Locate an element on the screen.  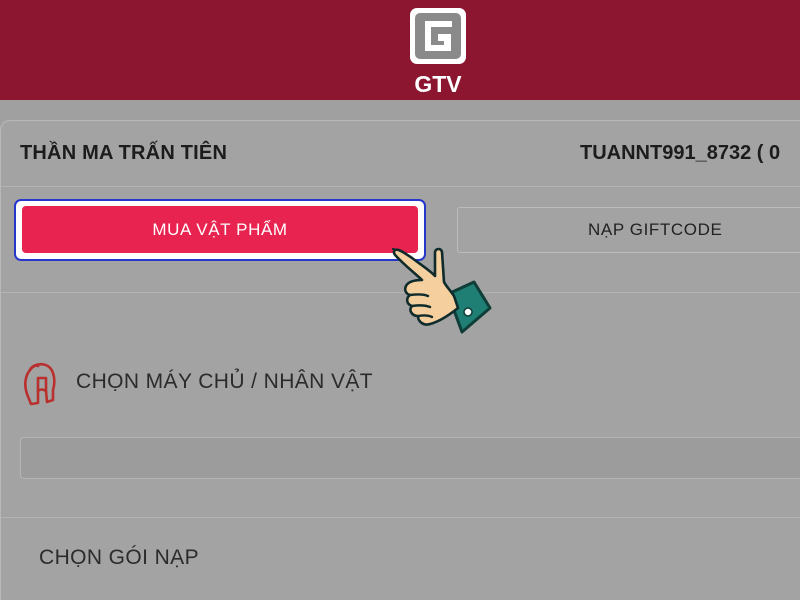
package-section-label: CHỌN GÓI NẠP is located at coordinates (119, 557).